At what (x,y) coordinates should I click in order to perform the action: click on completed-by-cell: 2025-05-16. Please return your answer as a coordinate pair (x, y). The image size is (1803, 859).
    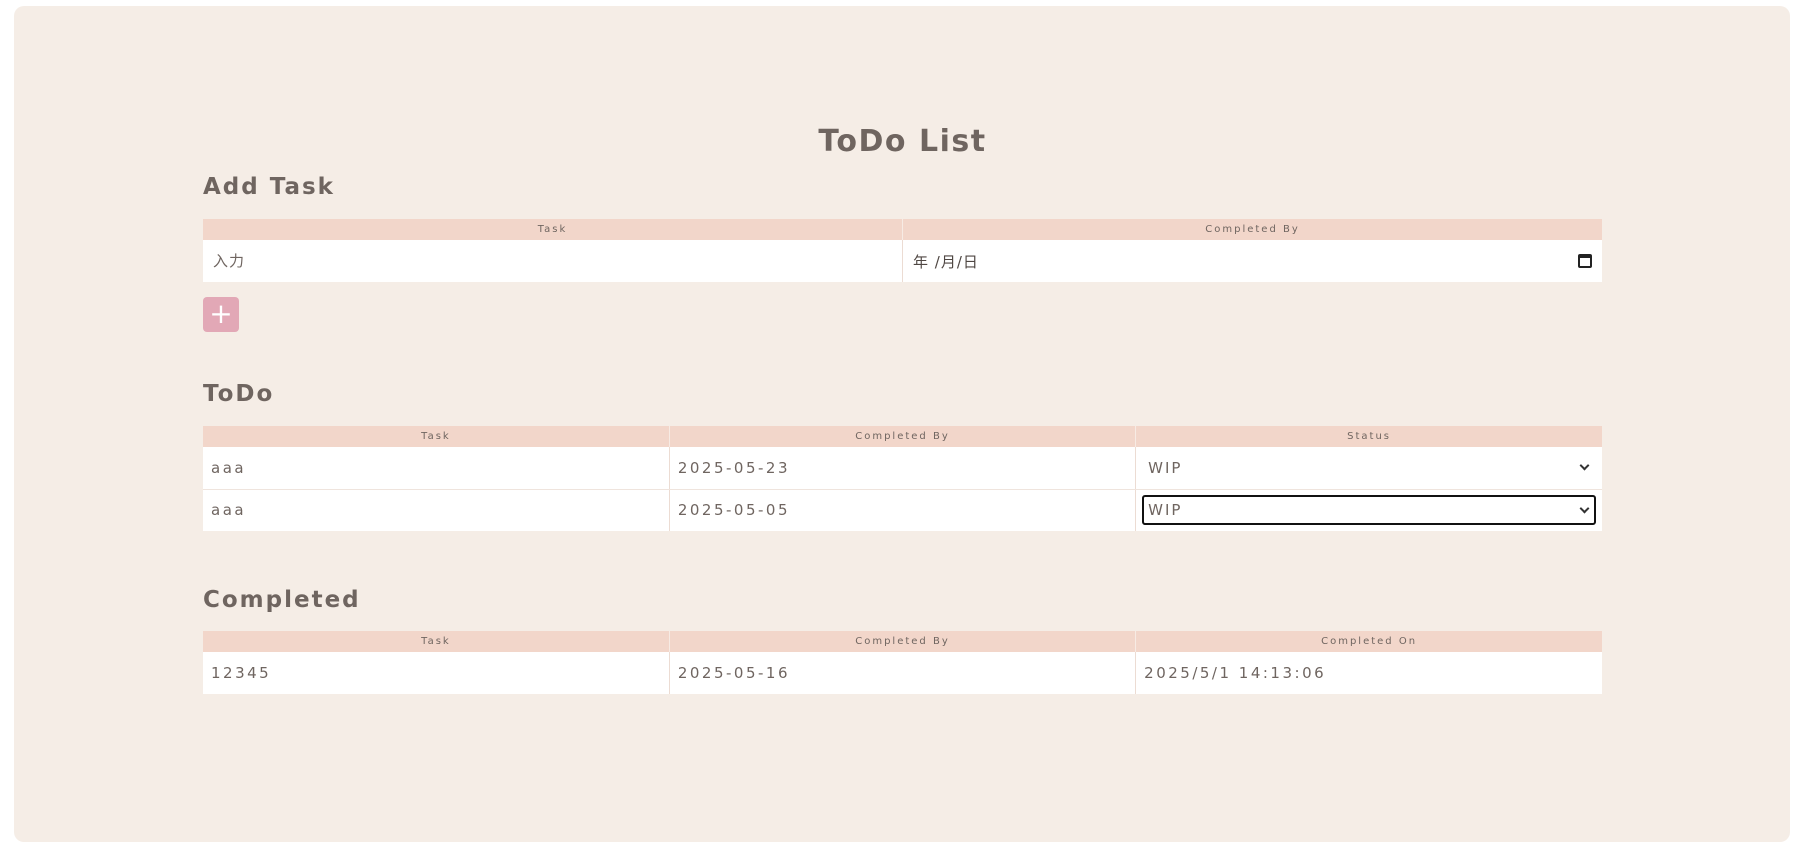
    Looking at the image, I should click on (903, 673).